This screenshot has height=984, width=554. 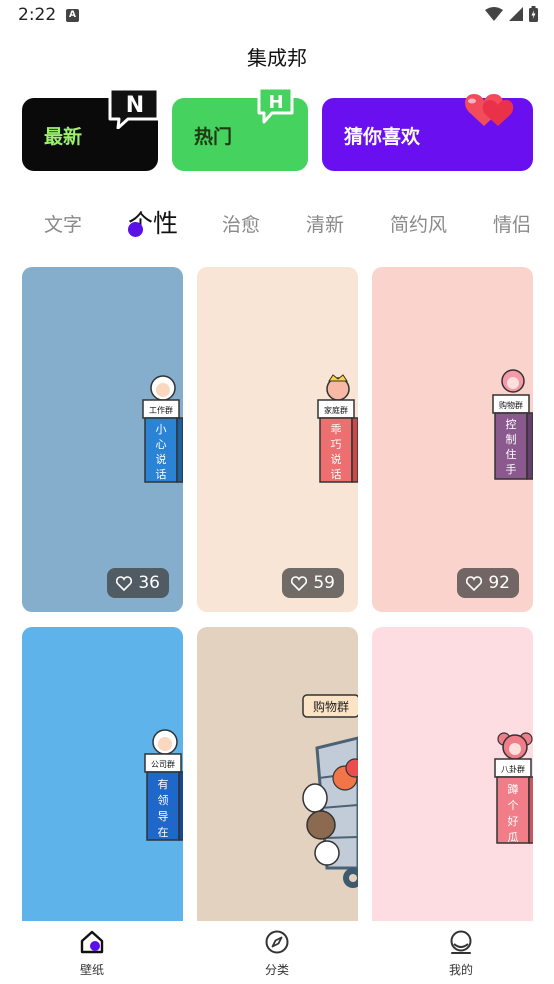 I want to click on svg-text: 个, so click(x=513, y=805).